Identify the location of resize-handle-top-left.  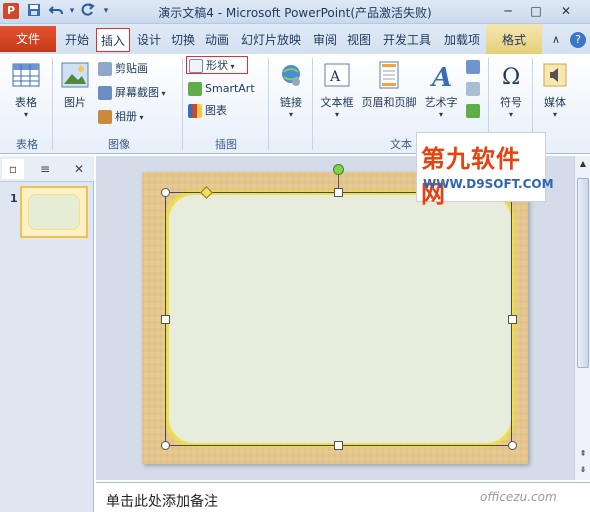
(165, 192).